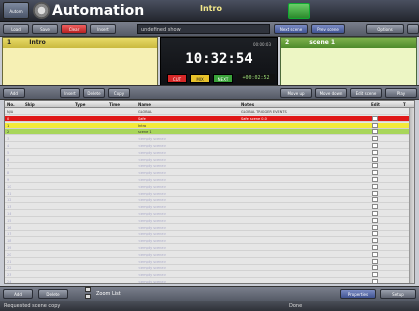 The width and height of the screenshot is (419, 311). Describe the element at coordinates (9, 254) in the screenshot. I see `row-number: 20` at that location.